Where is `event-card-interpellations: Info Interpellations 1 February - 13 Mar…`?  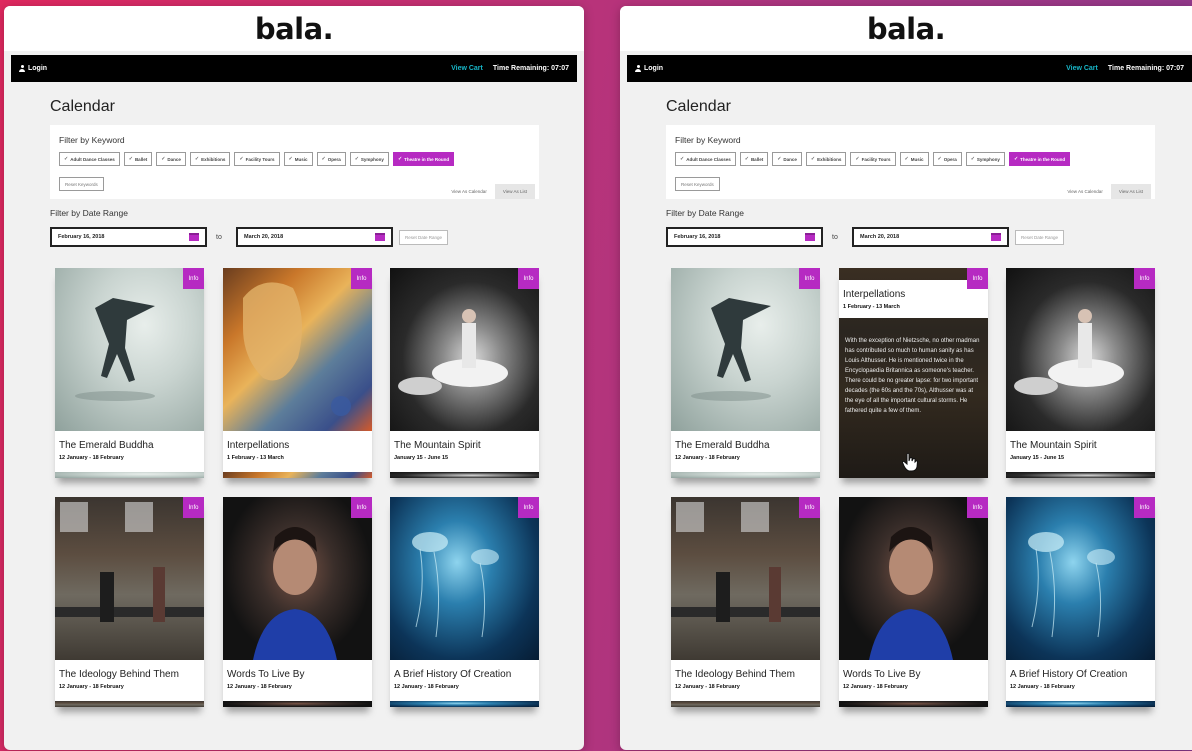
event-card-interpellations: Info Interpellations 1 February - 13 Mar… is located at coordinates (297, 373).